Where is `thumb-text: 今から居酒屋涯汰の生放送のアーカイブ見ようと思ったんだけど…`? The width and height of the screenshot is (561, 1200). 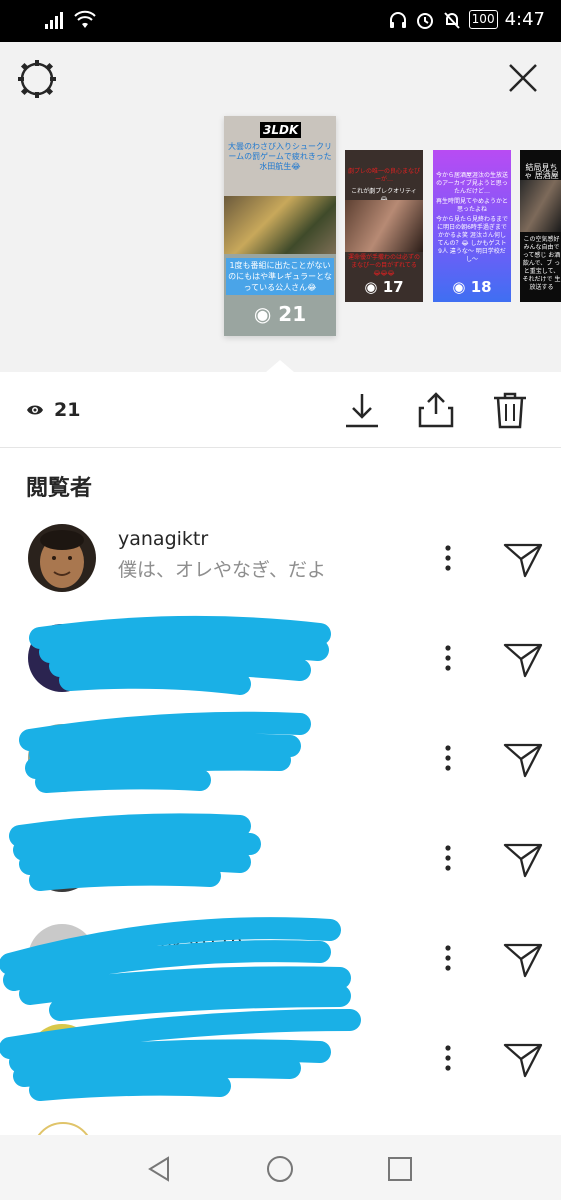 thumb-text: 今から居酒屋涯汰の生放送のアーカイブ見ようと思ったんだけど… is located at coordinates (472, 183).